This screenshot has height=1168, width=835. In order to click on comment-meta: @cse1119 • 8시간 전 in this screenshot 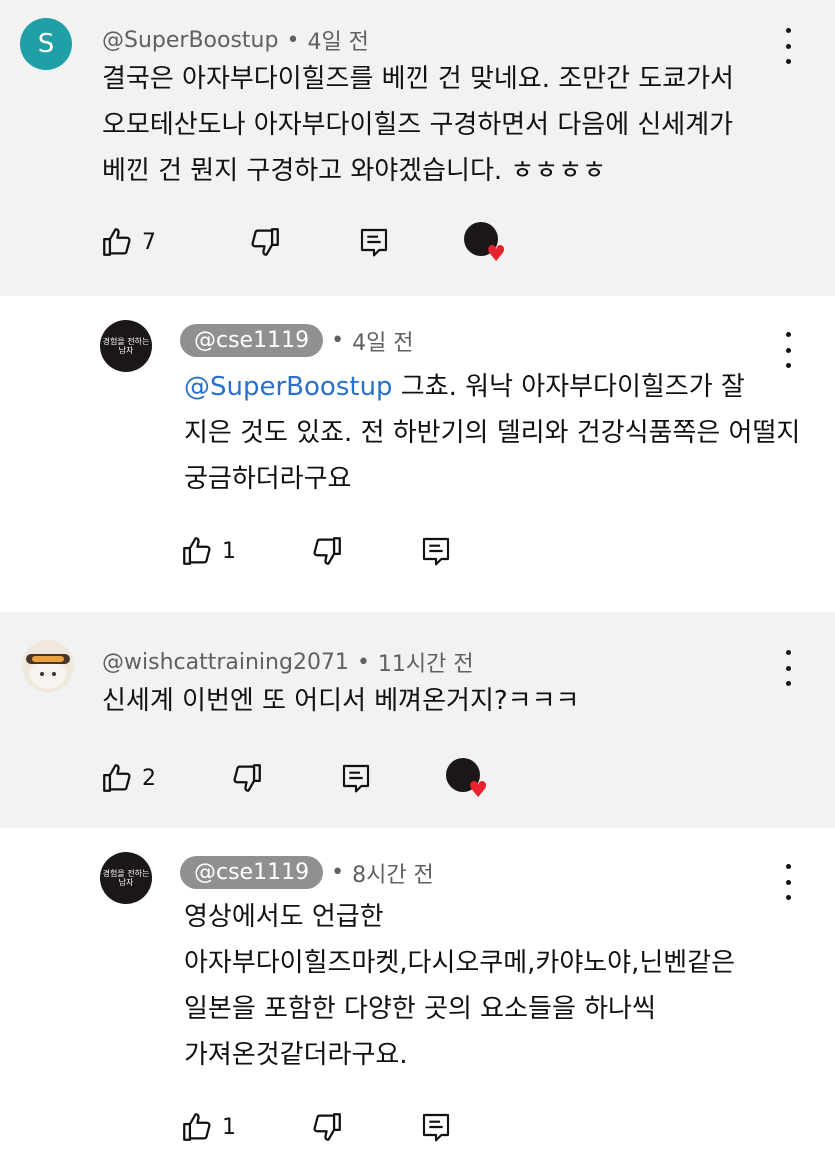, I will do `click(307, 872)`.